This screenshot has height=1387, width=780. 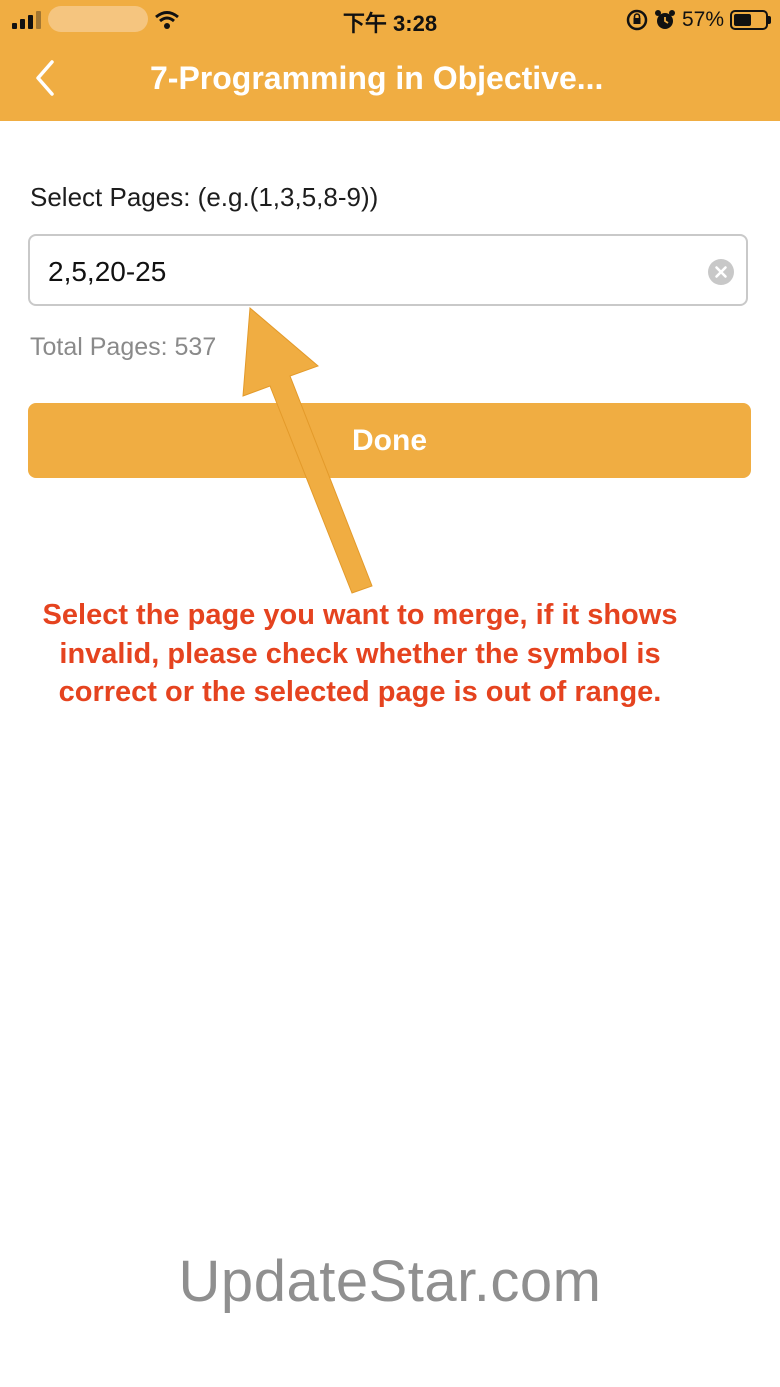 What do you see at coordinates (368, 272) in the screenshot?
I see `pages-input` at bounding box center [368, 272].